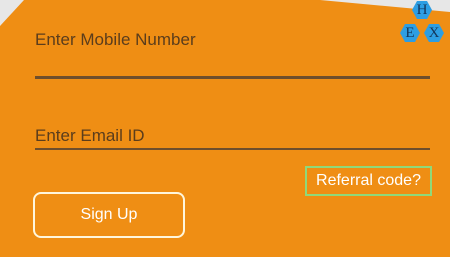 The height and width of the screenshot is (257, 450). What do you see at coordinates (232, 77) in the screenshot?
I see `mobile-number-underline` at bounding box center [232, 77].